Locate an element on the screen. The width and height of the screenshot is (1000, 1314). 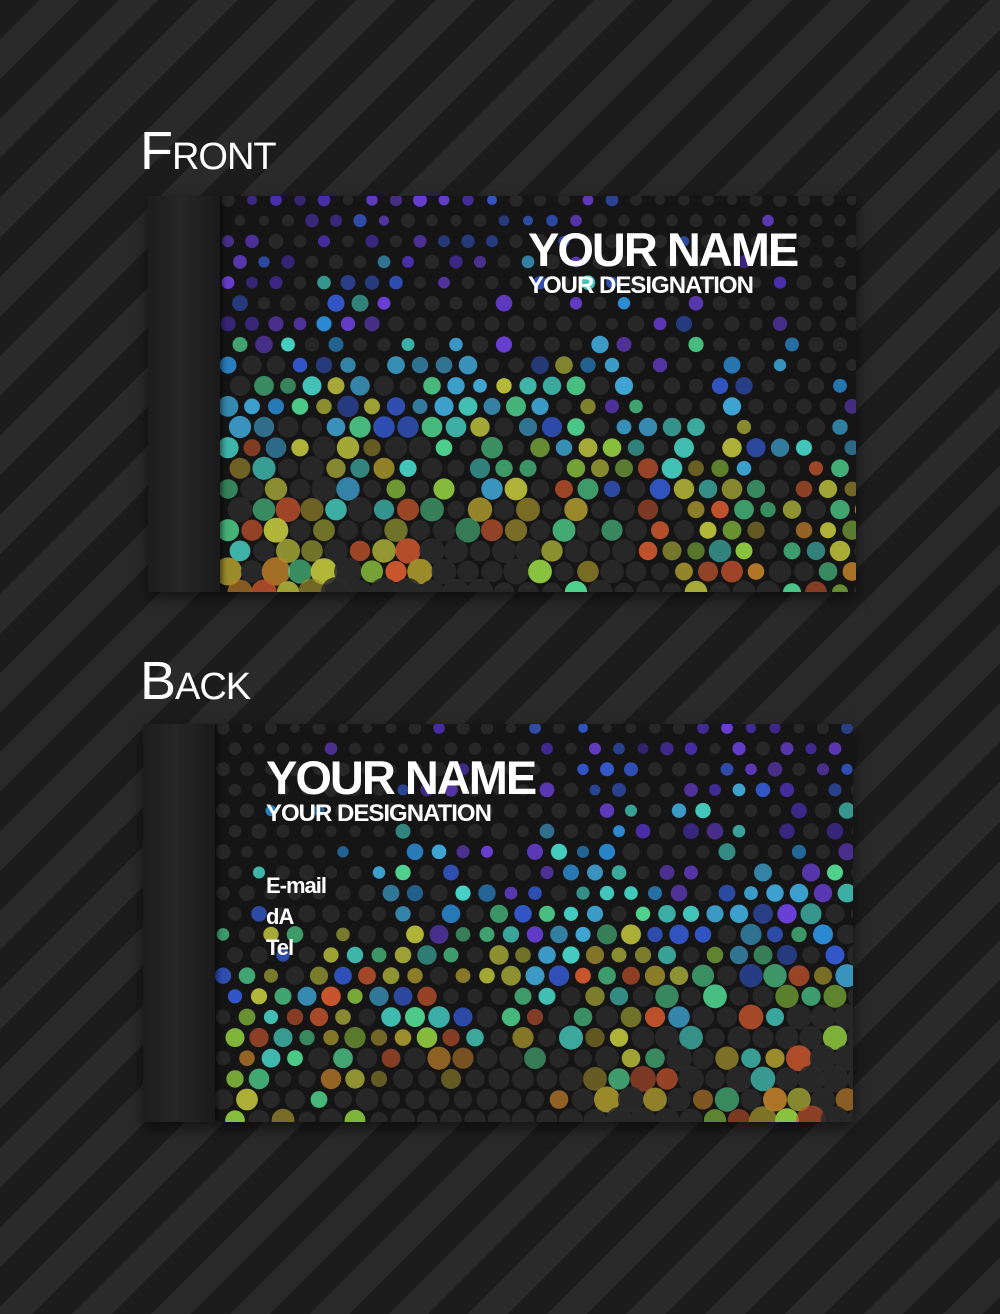
back-heading: Back is located at coordinates (195, 681).